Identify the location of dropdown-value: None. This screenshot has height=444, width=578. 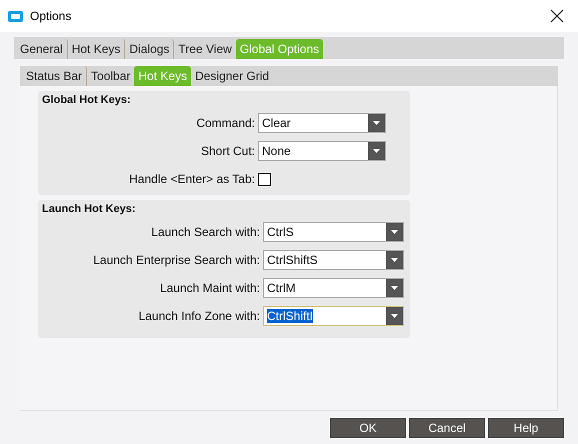
(276, 151).